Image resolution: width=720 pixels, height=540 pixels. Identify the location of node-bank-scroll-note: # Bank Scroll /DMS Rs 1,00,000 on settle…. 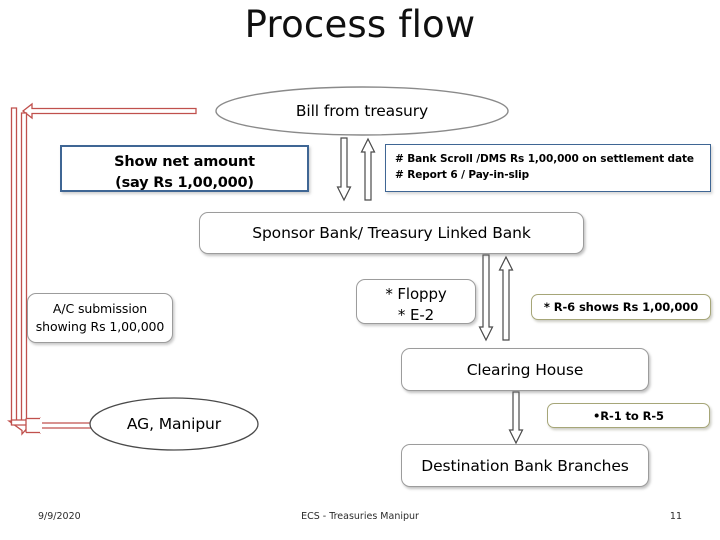
(548, 168).